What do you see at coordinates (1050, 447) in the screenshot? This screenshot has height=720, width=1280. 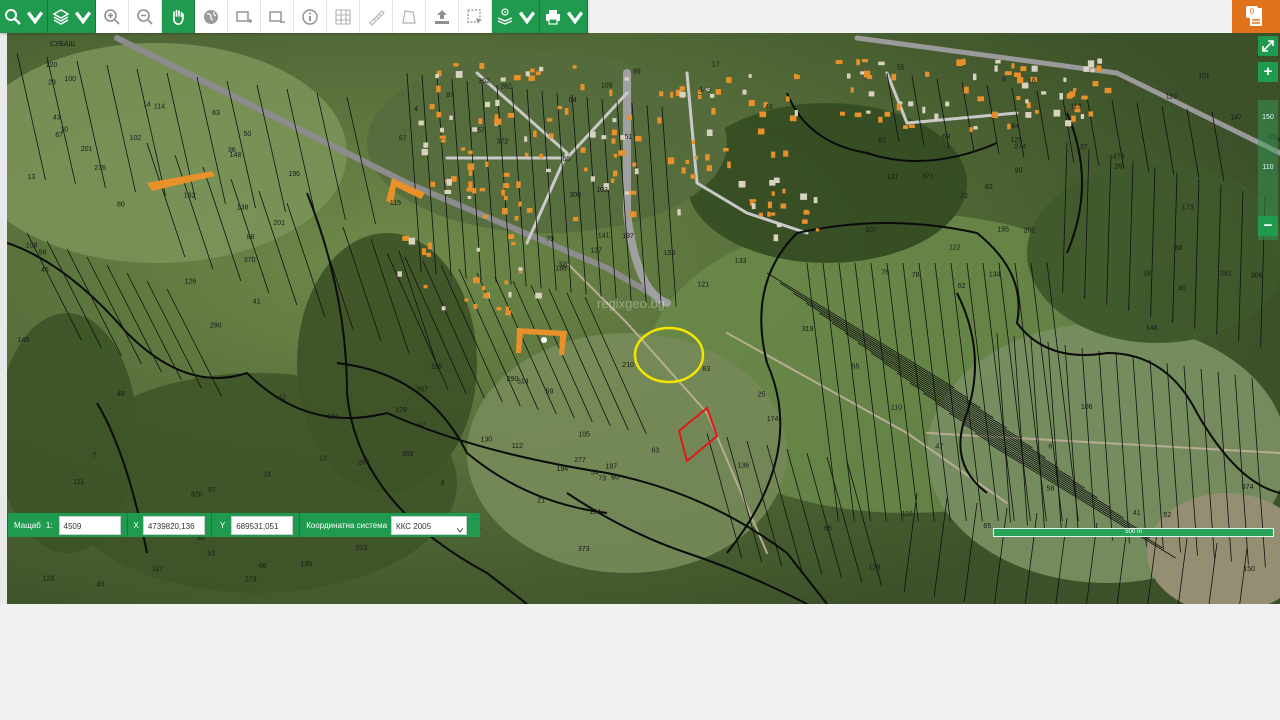 I see `parcel-number: 6` at bounding box center [1050, 447].